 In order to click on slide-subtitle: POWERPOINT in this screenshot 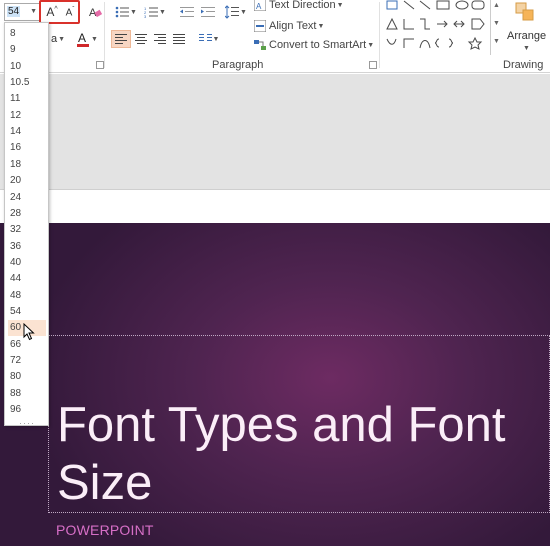, I will do `click(105, 530)`.